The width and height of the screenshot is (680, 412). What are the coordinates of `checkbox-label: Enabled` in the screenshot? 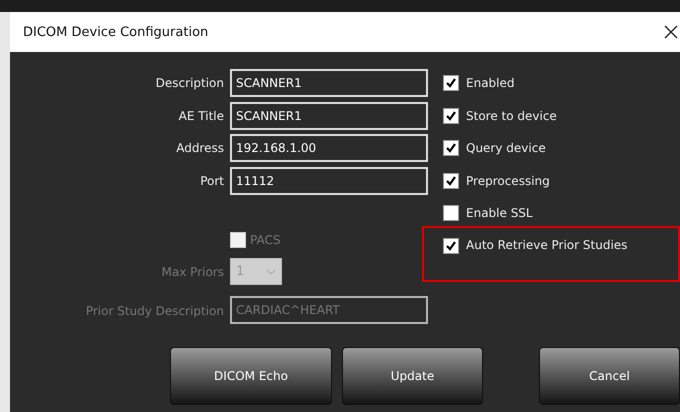 It's located at (490, 83).